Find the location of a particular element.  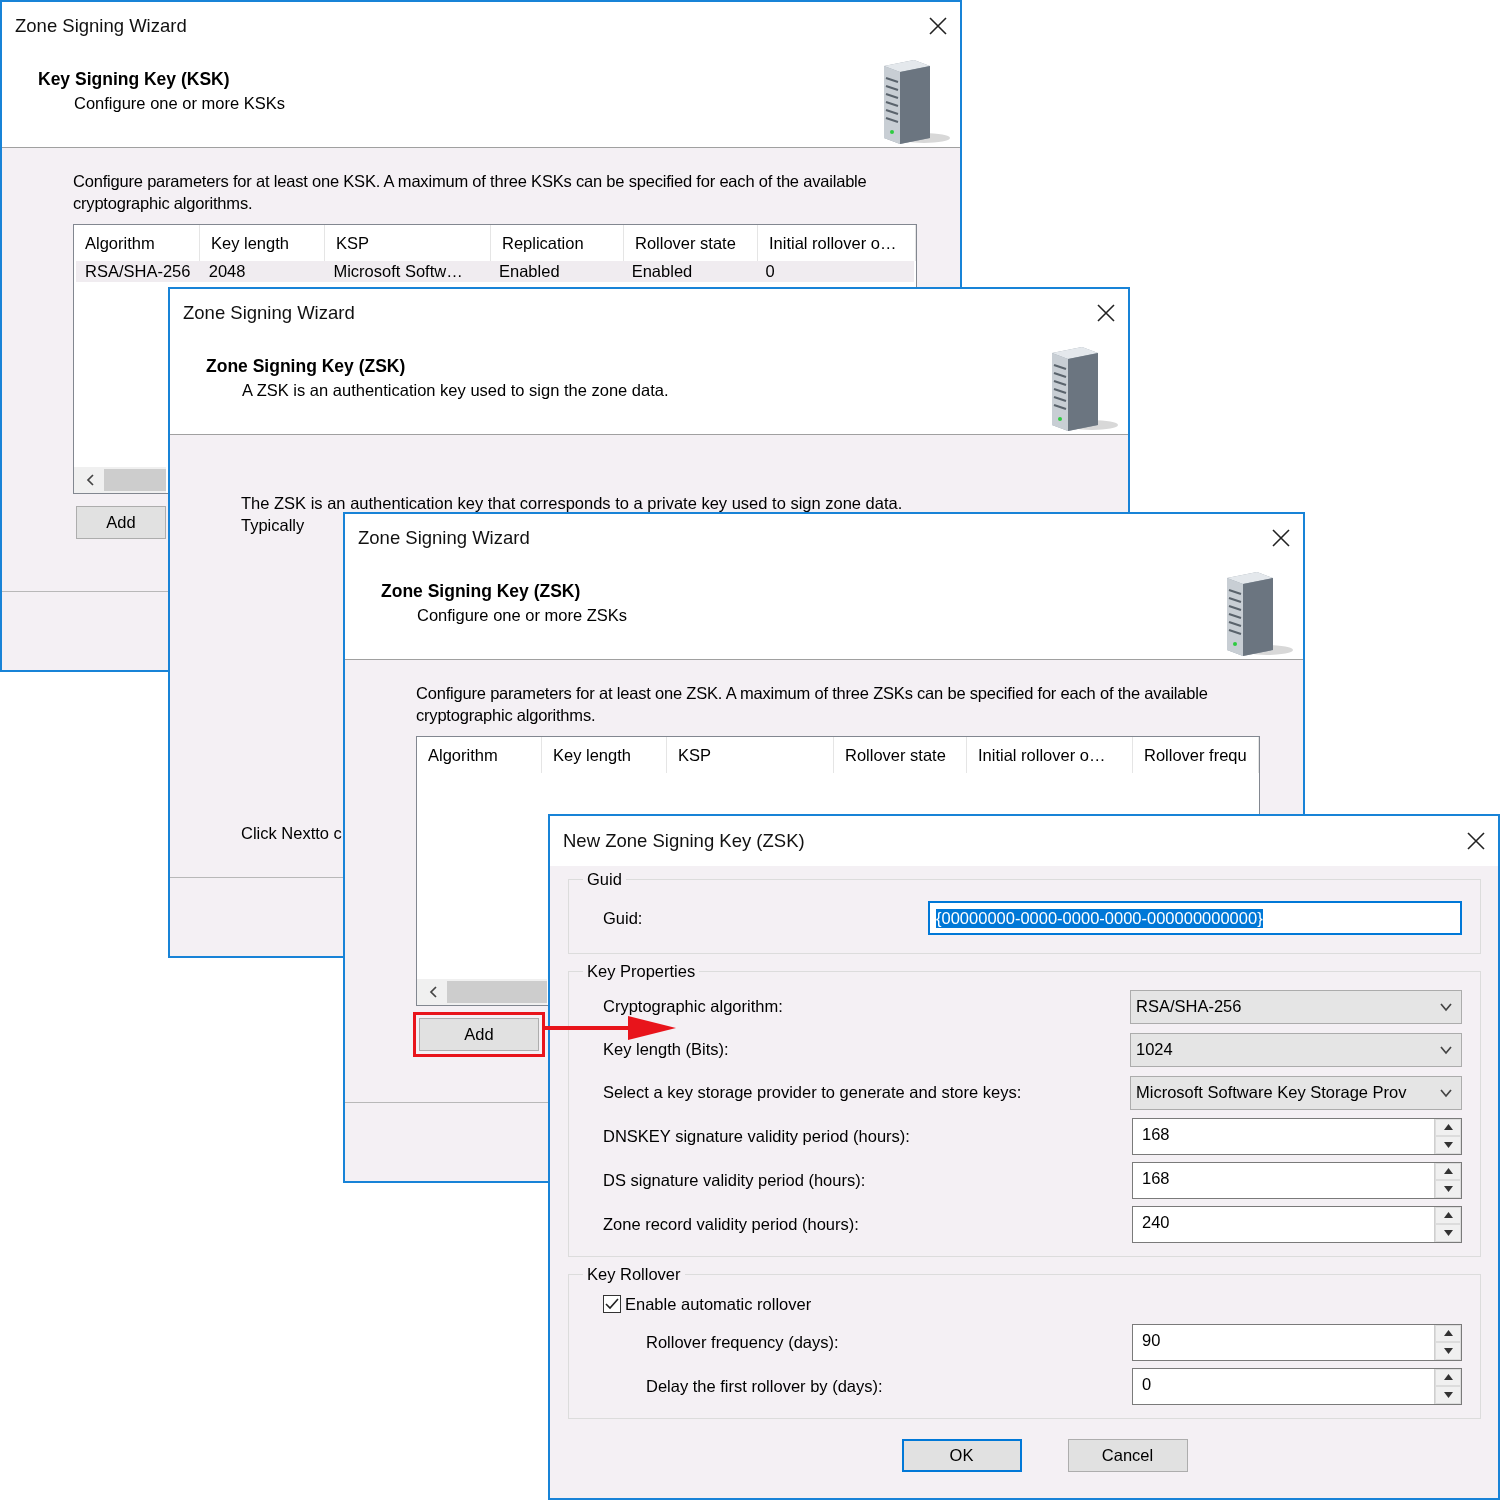

page-subheading: Configure one or more KSKs is located at coordinates (179, 103).